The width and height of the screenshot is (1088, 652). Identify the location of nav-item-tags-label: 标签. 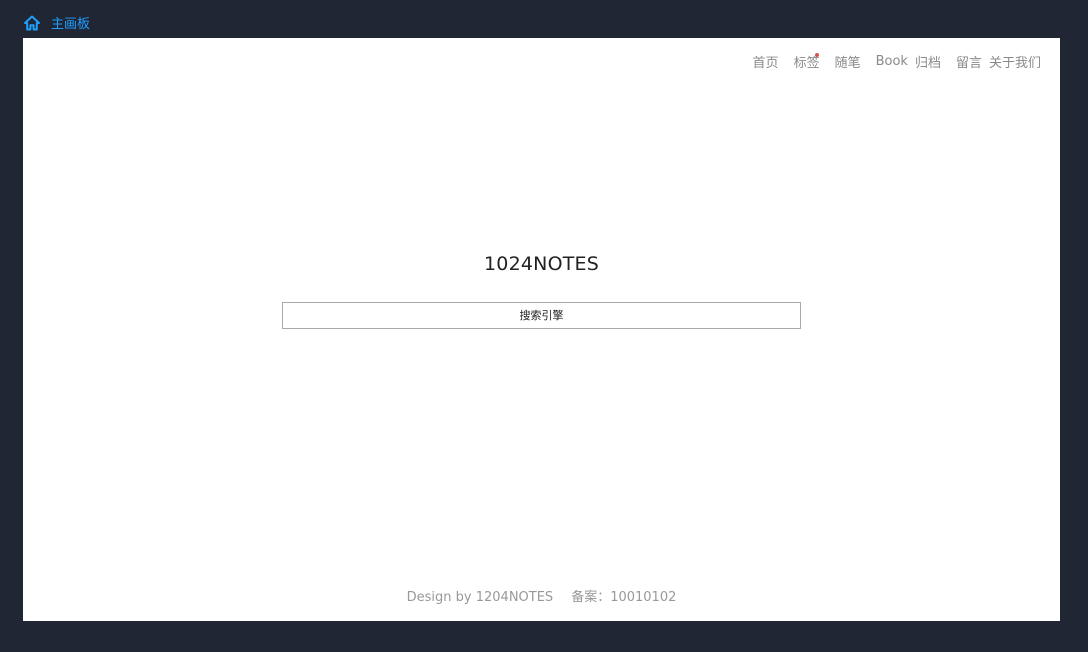
(806, 63).